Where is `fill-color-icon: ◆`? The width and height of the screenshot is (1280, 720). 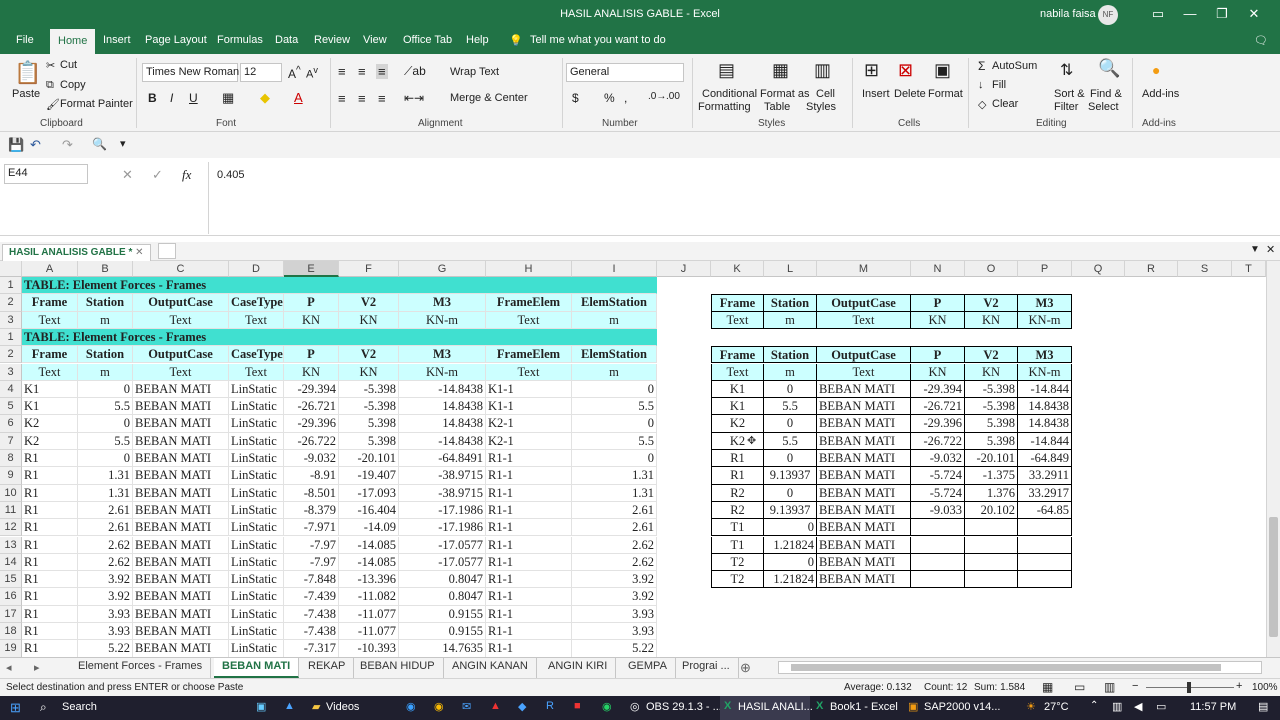
fill-color-icon: ◆ is located at coordinates (265, 98).